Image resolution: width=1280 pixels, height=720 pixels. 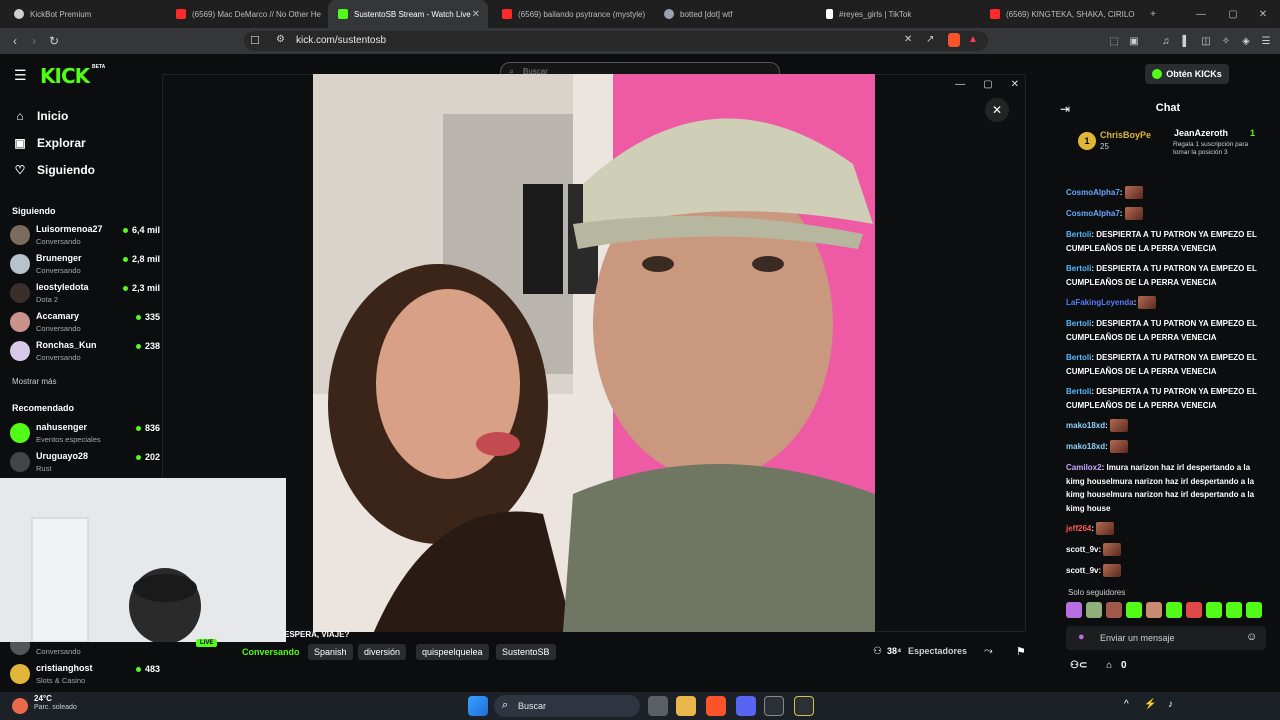 I want to click on get-kicks-button: Obtén KICKs, so click(x=1187, y=74).